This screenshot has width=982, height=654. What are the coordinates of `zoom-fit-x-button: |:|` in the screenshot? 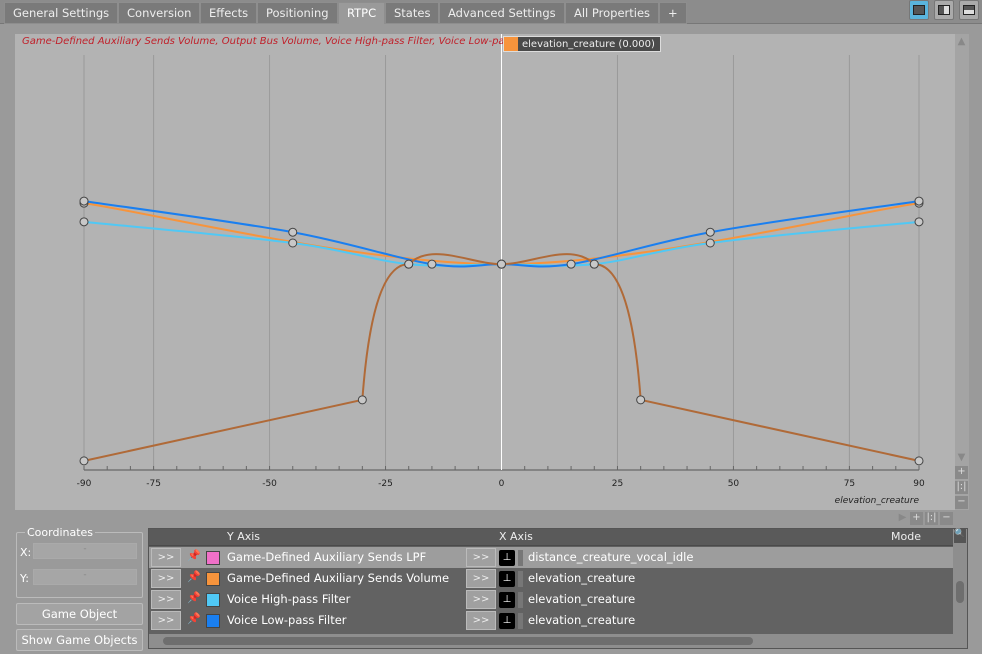 It's located at (931, 518).